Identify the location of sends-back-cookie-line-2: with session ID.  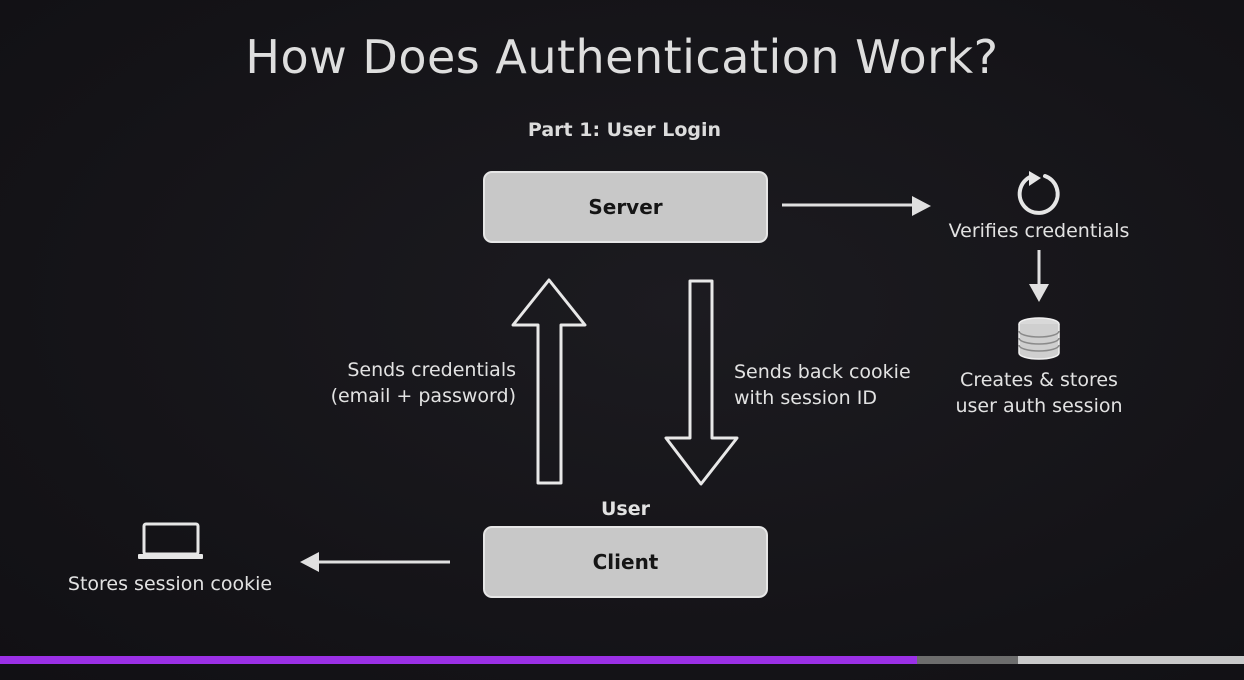
(805, 398).